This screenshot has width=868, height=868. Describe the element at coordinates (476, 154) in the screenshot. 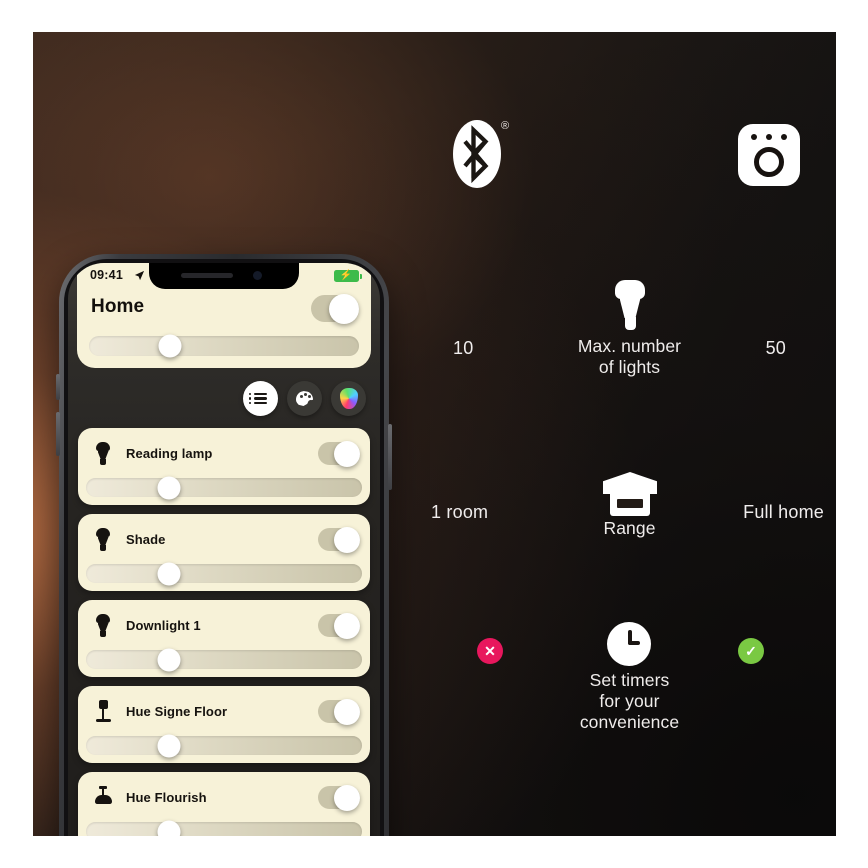

I see `bluetooth-rune-icon` at that location.